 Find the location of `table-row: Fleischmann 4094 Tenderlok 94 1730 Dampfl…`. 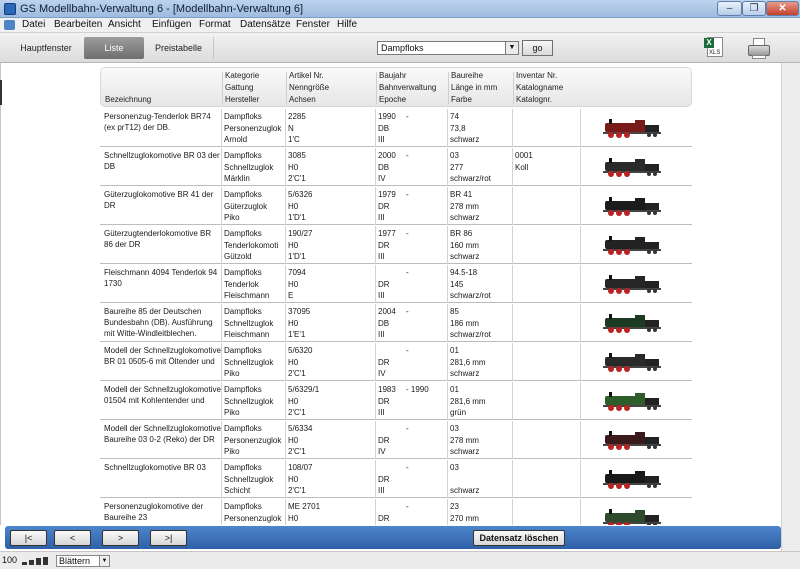

table-row: Fleischmann 4094 Tenderlok 94 1730 Dampfl… is located at coordinates (396, 284).